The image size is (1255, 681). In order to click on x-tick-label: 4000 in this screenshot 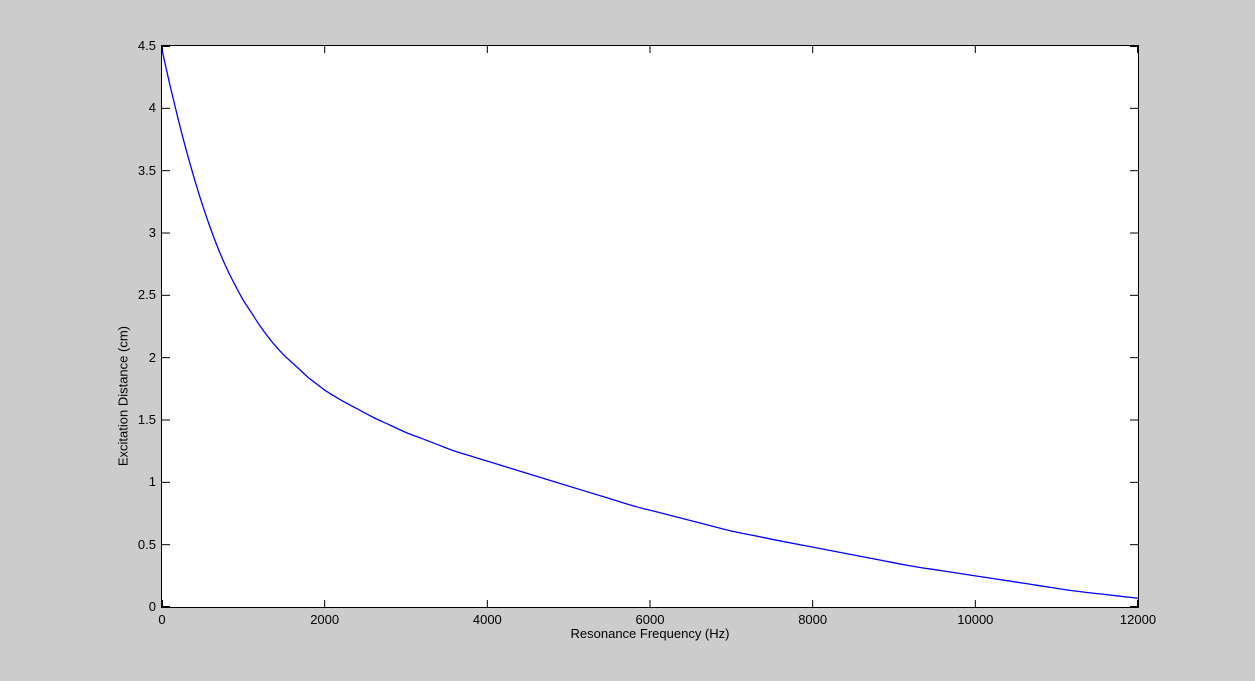, I will do `click(487, 619)`.